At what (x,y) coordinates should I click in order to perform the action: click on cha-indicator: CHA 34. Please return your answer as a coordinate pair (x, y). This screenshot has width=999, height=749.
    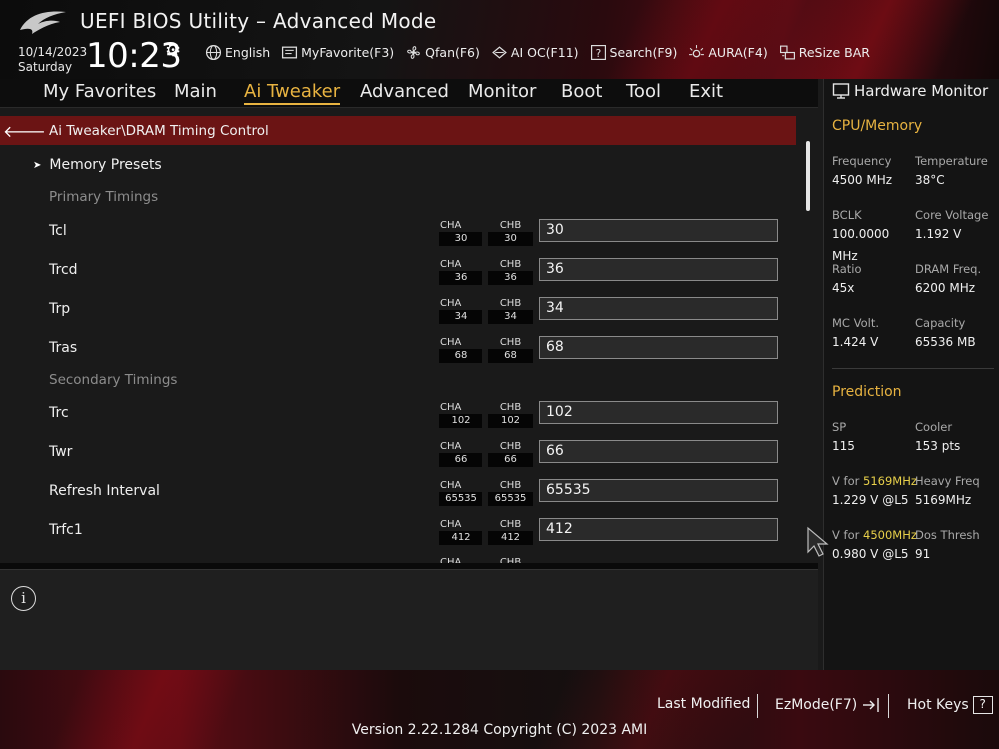
    Looking at the image, I should click on (461, 310).